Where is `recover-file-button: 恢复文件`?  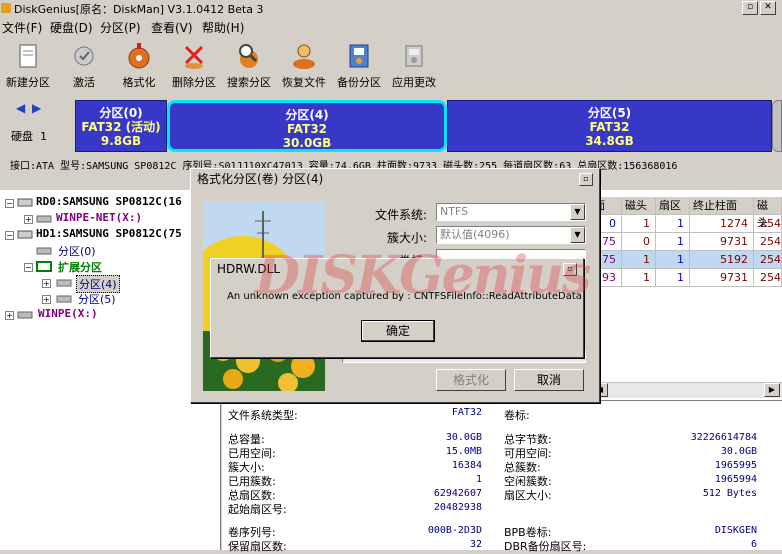 recover-file-button: 恢复文件 is located at coordinates (304, 67).